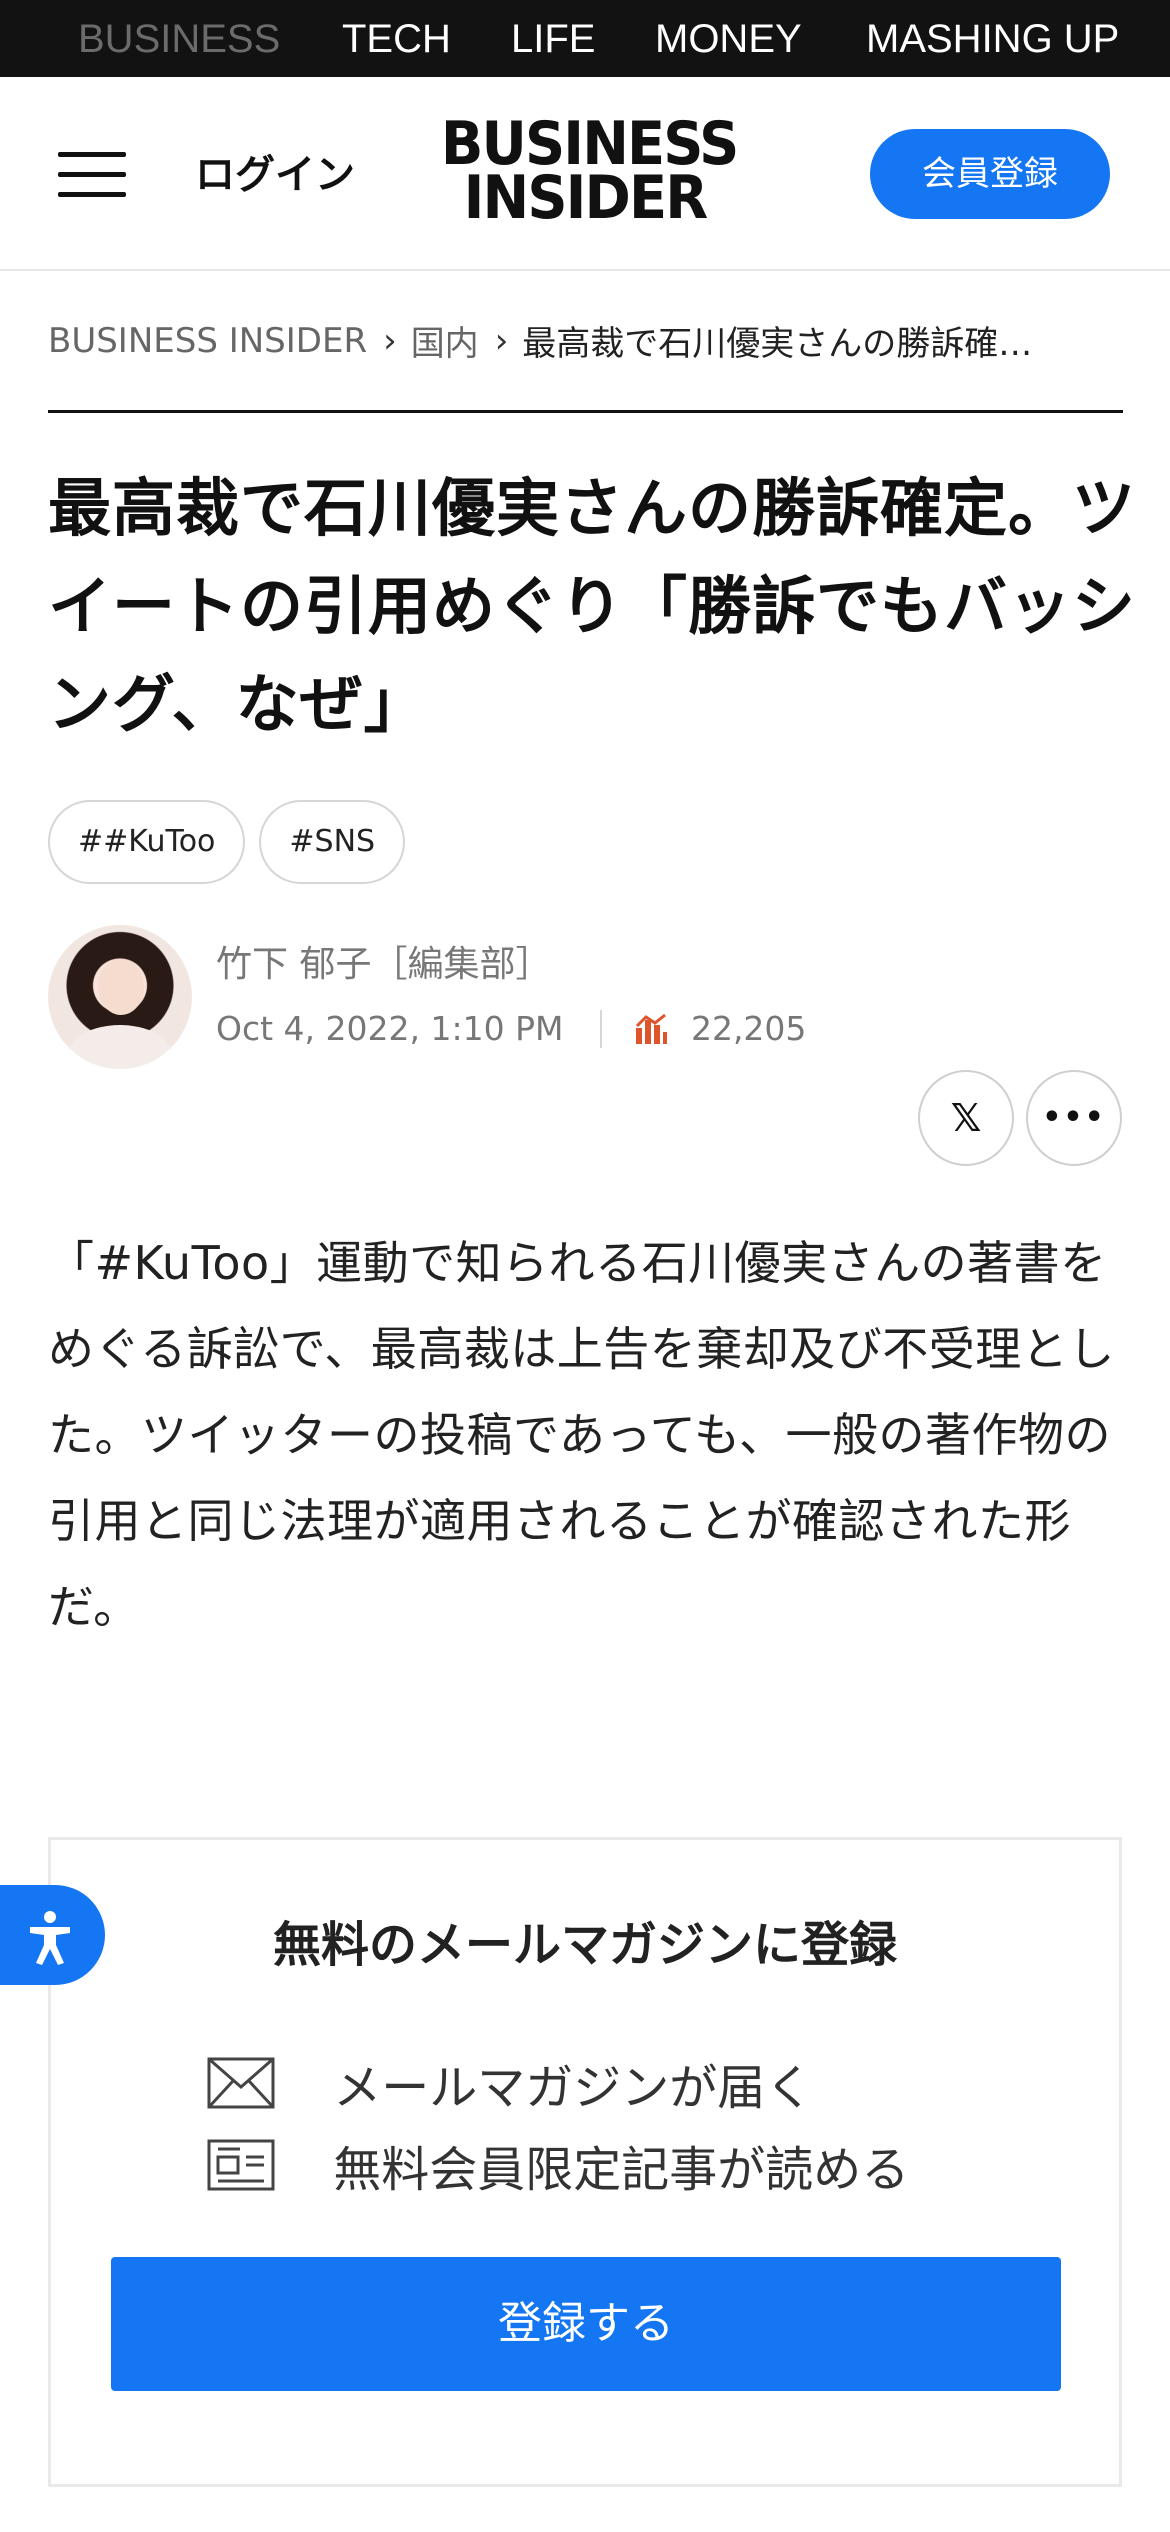 The image size is (1170, 2532). What do you see at coordinates (586, 198) in the screenshot?
I see `logo-line-2: INSIDER` at bounding box center [586, 198].